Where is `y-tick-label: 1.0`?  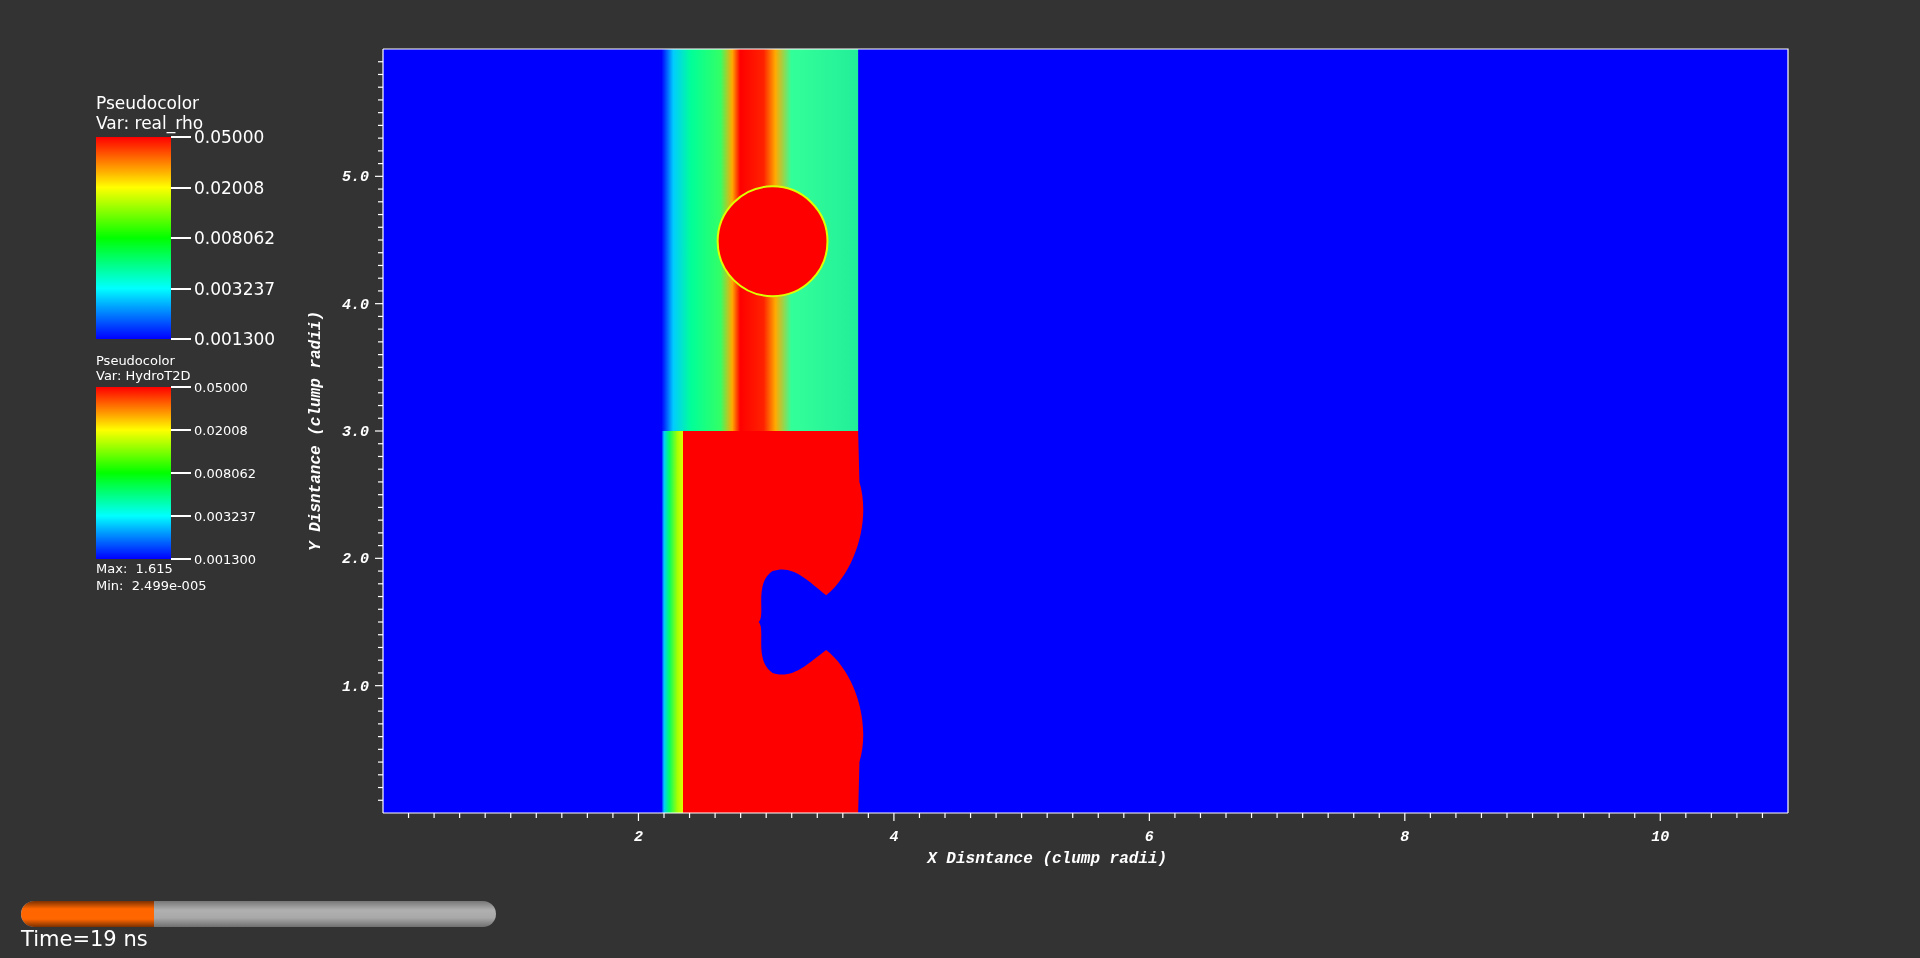
y-tick-label: 1.0 is located at coordinates (355, 687).